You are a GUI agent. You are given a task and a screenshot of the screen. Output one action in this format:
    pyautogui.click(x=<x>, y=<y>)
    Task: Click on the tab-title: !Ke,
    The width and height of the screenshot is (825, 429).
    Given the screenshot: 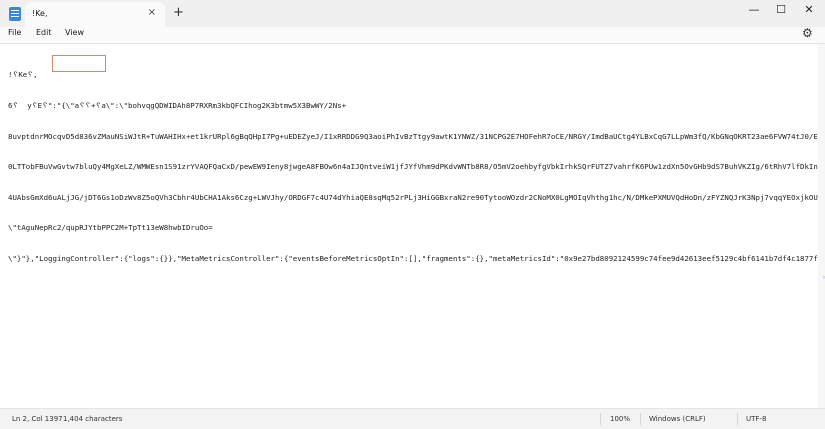 What is the action you would take?
    pyautogui.click(x=40, y=13)
    